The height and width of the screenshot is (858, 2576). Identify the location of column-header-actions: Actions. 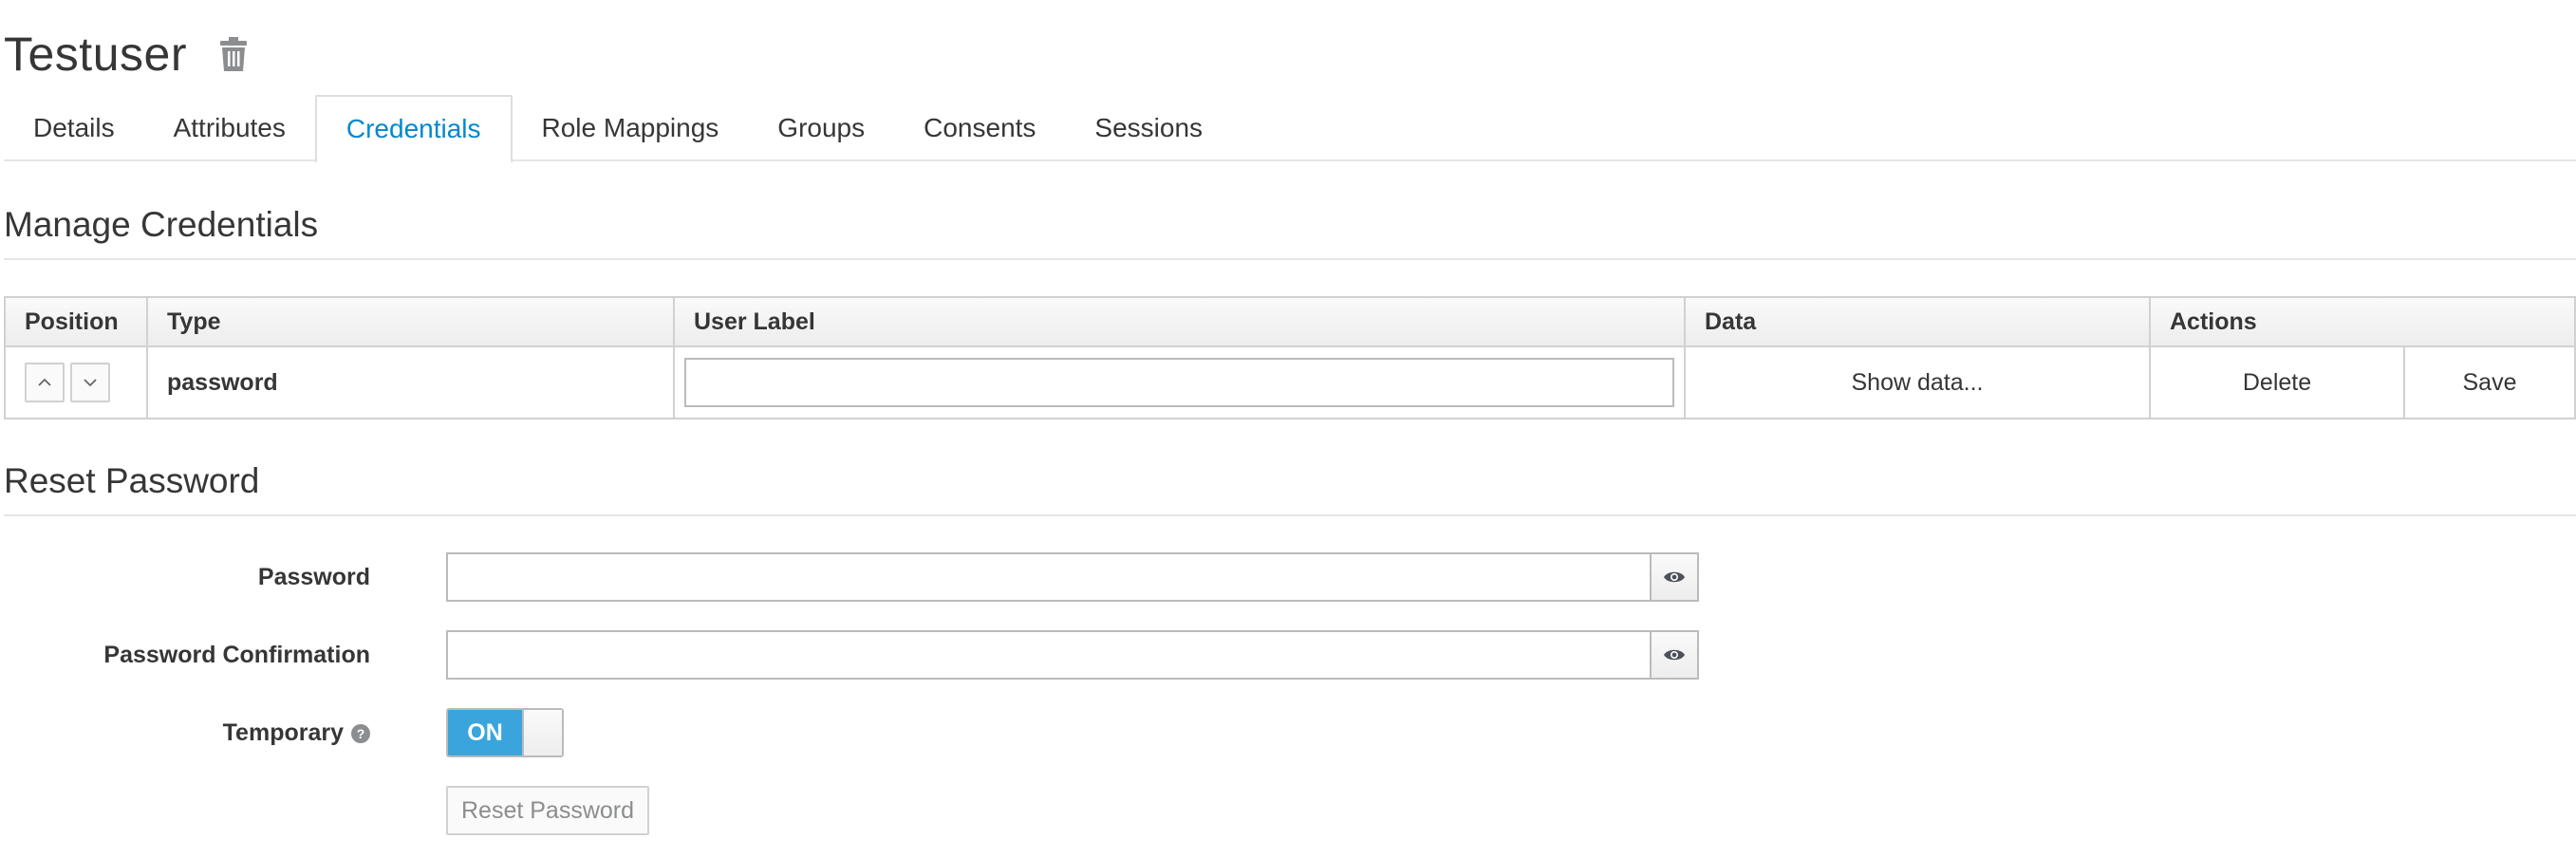
(2362, 321).